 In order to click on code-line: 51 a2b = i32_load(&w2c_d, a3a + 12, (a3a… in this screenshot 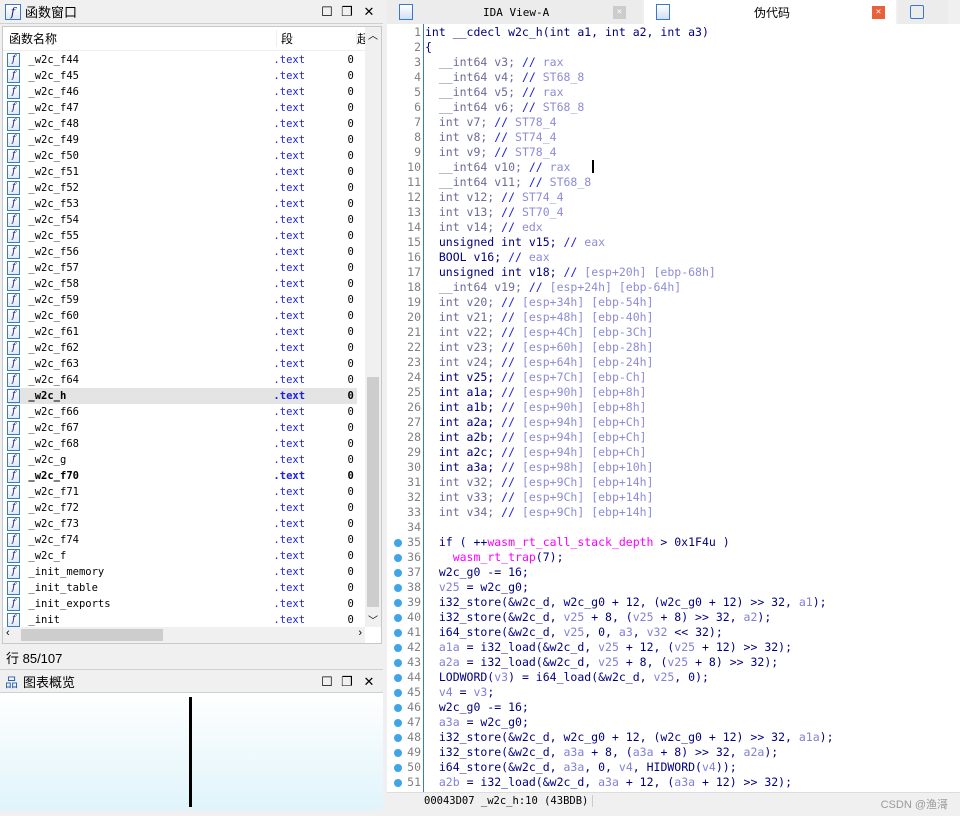, I will do `click(673, 782)`.